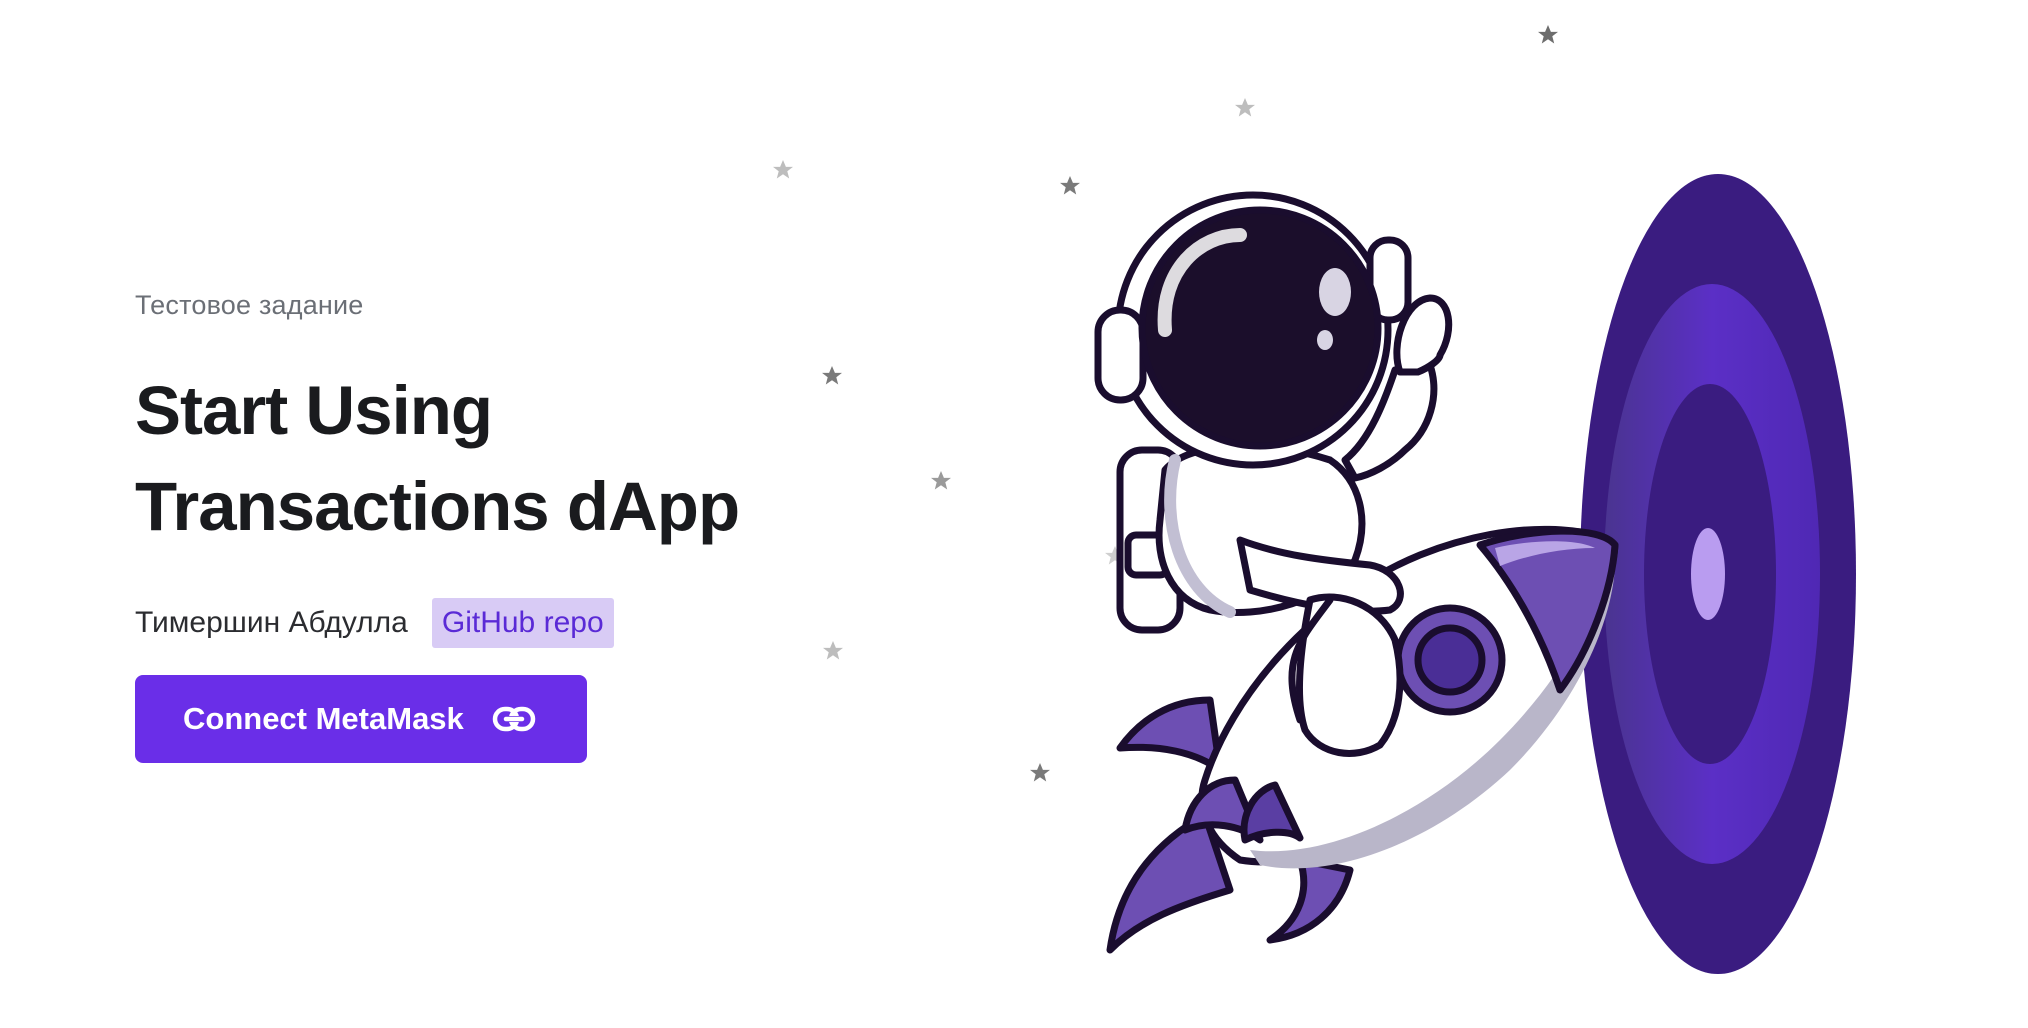 The height and width of the screenshot is (1028, 2028). I want to click on connect-metamask-button: Connect MetaMask, so click(361, 719).